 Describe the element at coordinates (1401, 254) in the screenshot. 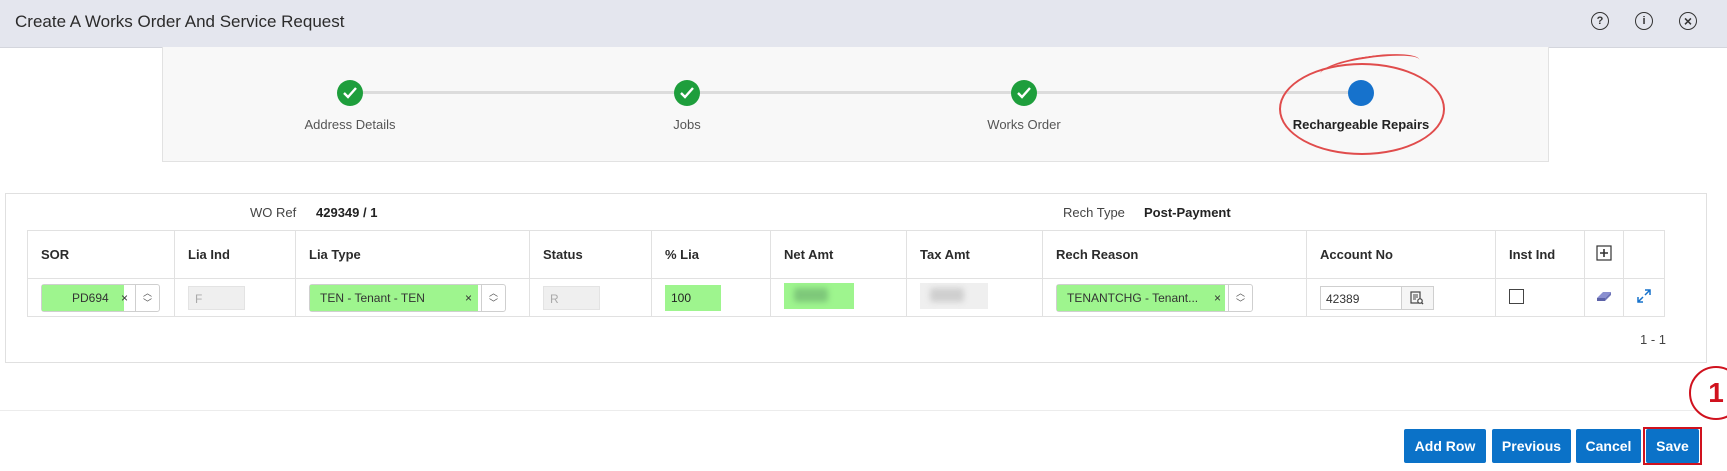

I see `column-header-account-no: Account No` at that location.